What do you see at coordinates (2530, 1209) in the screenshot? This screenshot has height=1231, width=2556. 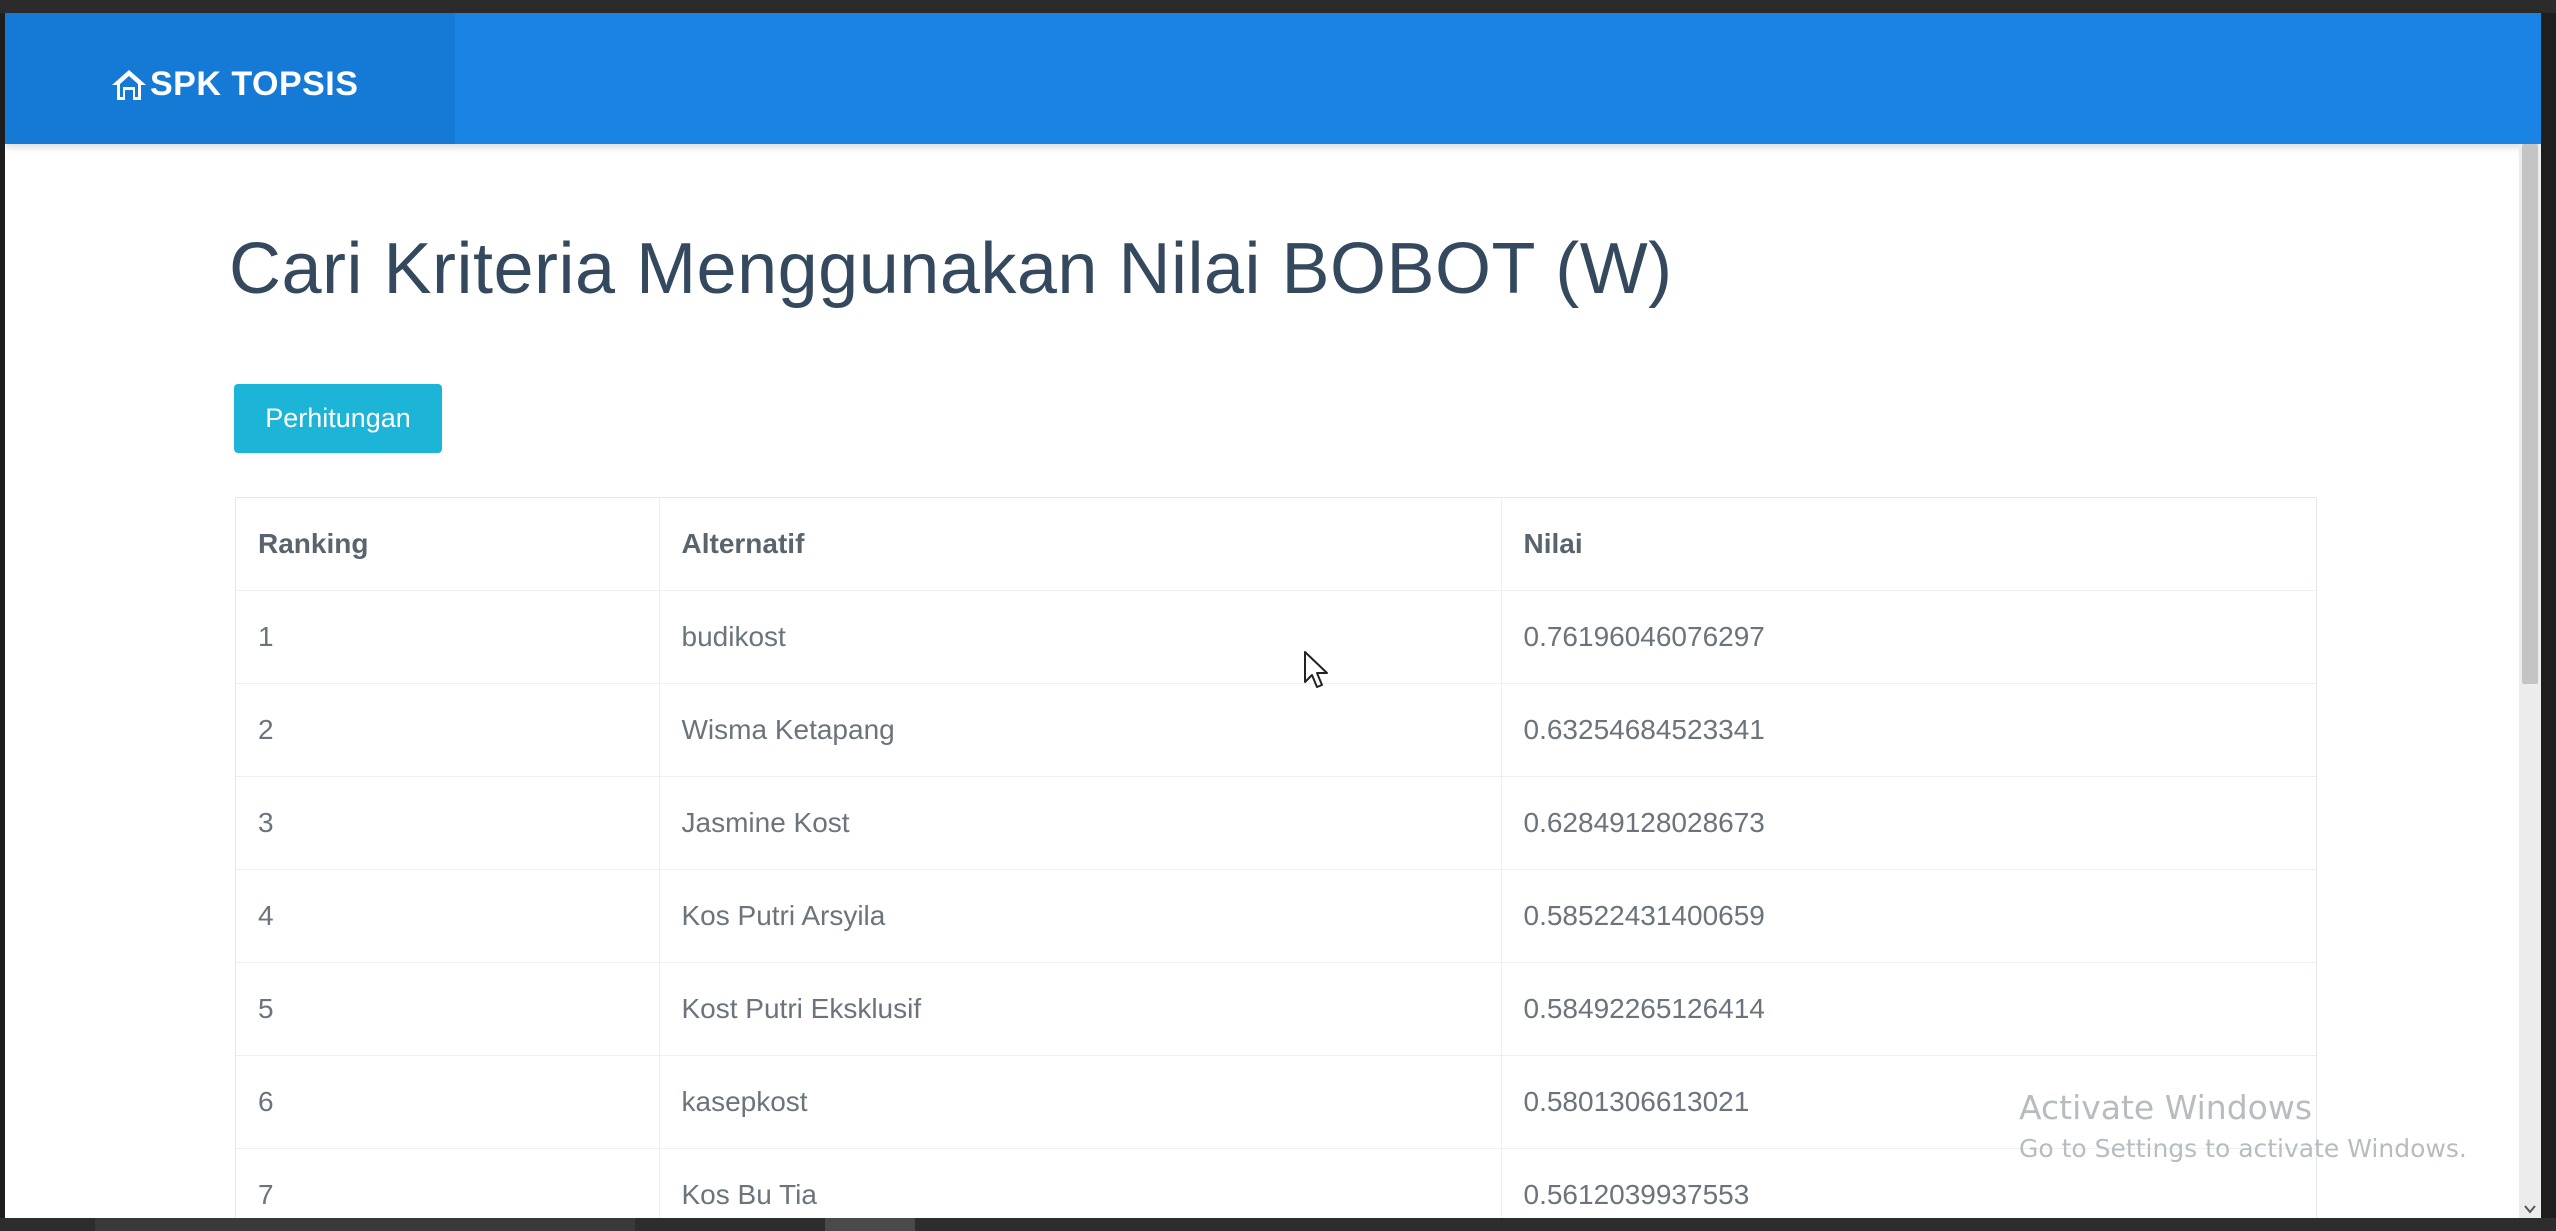 I see `scroll-down-arrow-icon` at bounding box center [2530, 1209].